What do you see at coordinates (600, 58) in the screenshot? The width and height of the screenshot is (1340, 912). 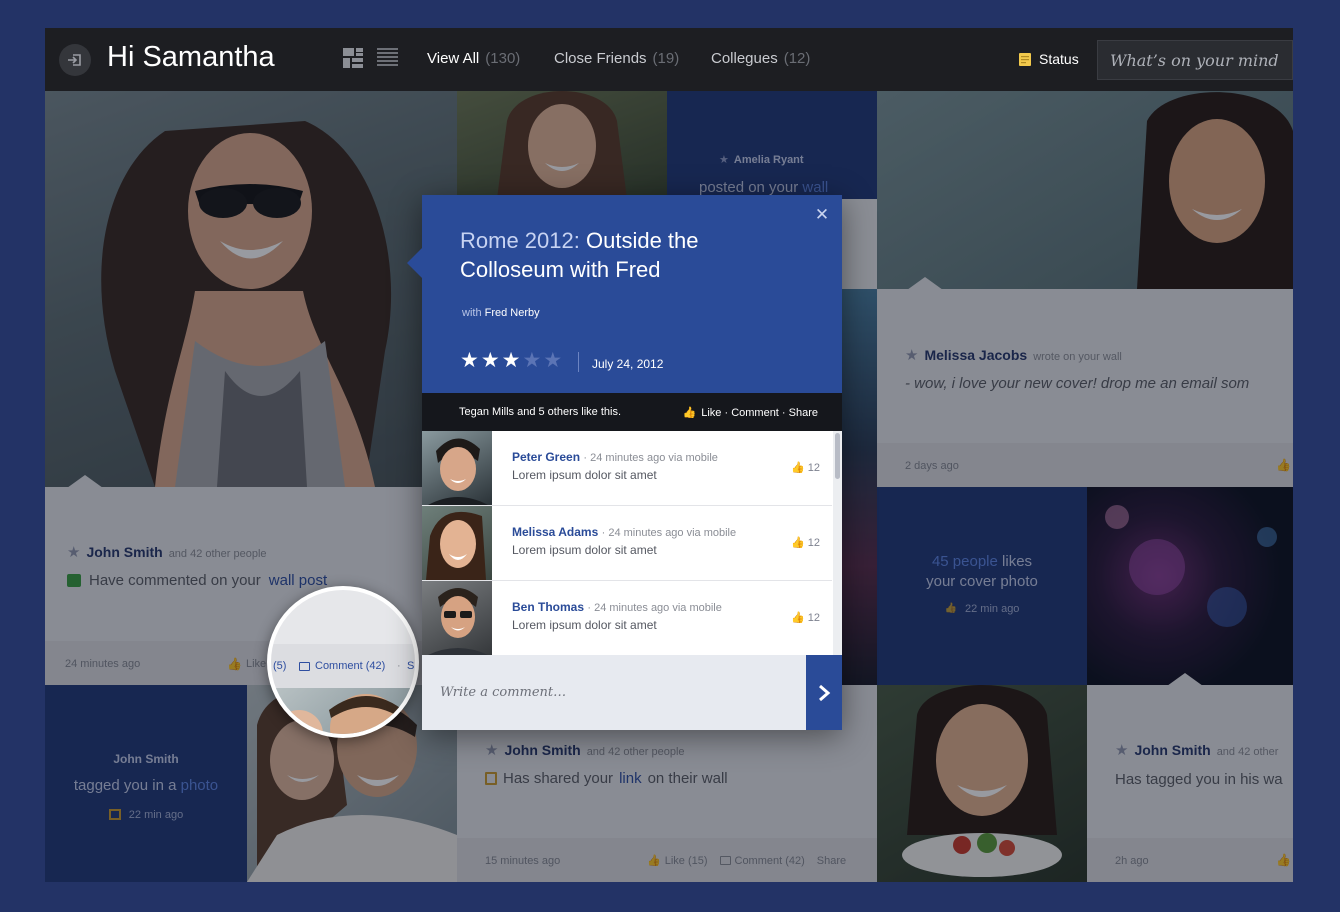 I see `tab-label: Close Friends` at bounding box center [600, 58].